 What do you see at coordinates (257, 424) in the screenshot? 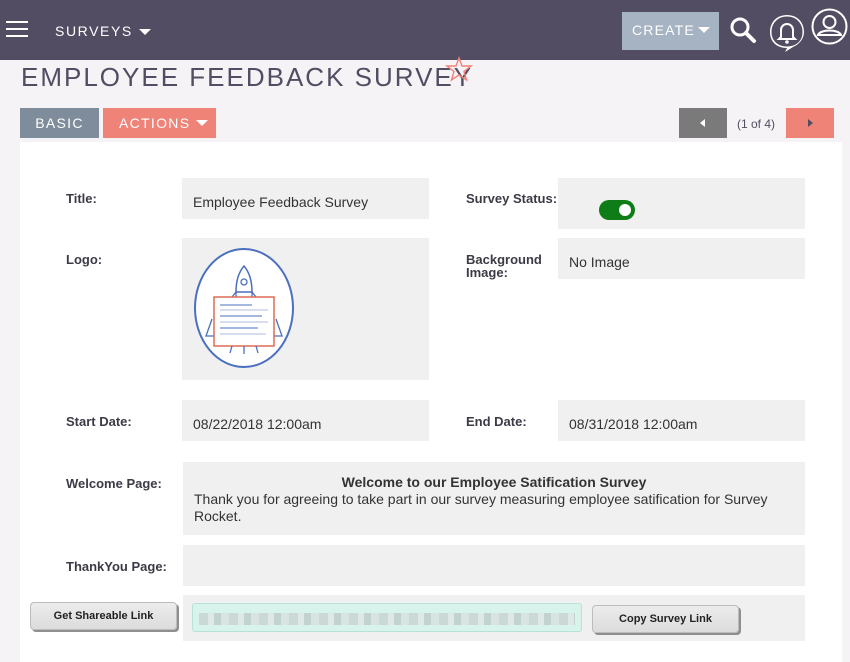
I see `start-date-value: 08/22/2018 12:00am` at bounding box center [257, 424].